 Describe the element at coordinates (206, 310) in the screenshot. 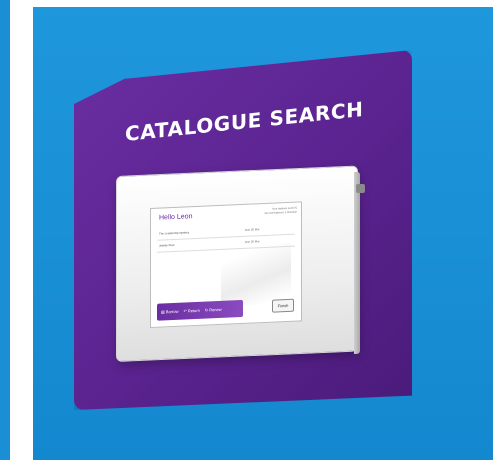

I see `renew-icon: ↻` at that location.